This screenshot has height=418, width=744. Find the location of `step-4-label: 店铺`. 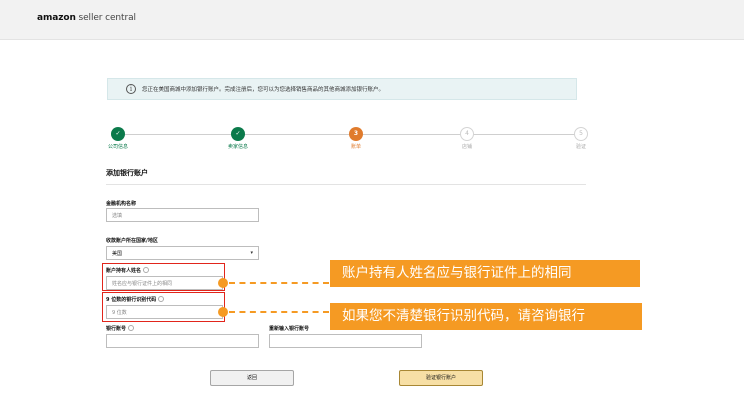

step-4-label: 店铺 is located at coordinates (466, 147).